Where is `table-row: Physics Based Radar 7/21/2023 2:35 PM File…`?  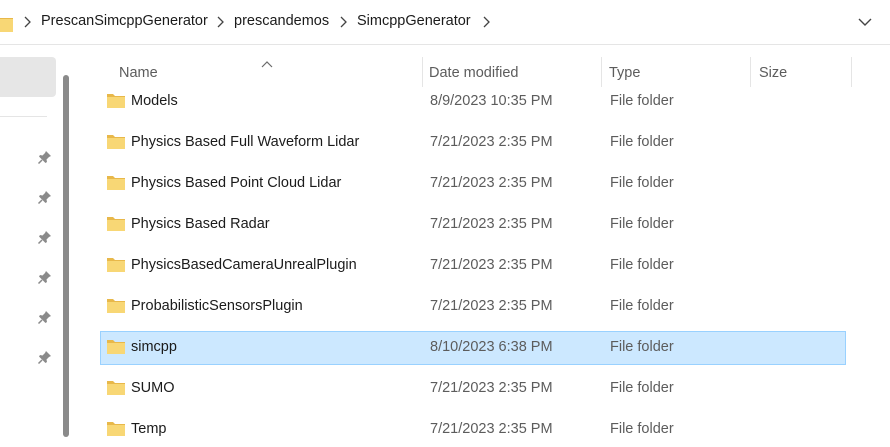
table-row: Physics Based Radar 7/21/2023 2:35 PM File… is located at coordinates (473, 225).